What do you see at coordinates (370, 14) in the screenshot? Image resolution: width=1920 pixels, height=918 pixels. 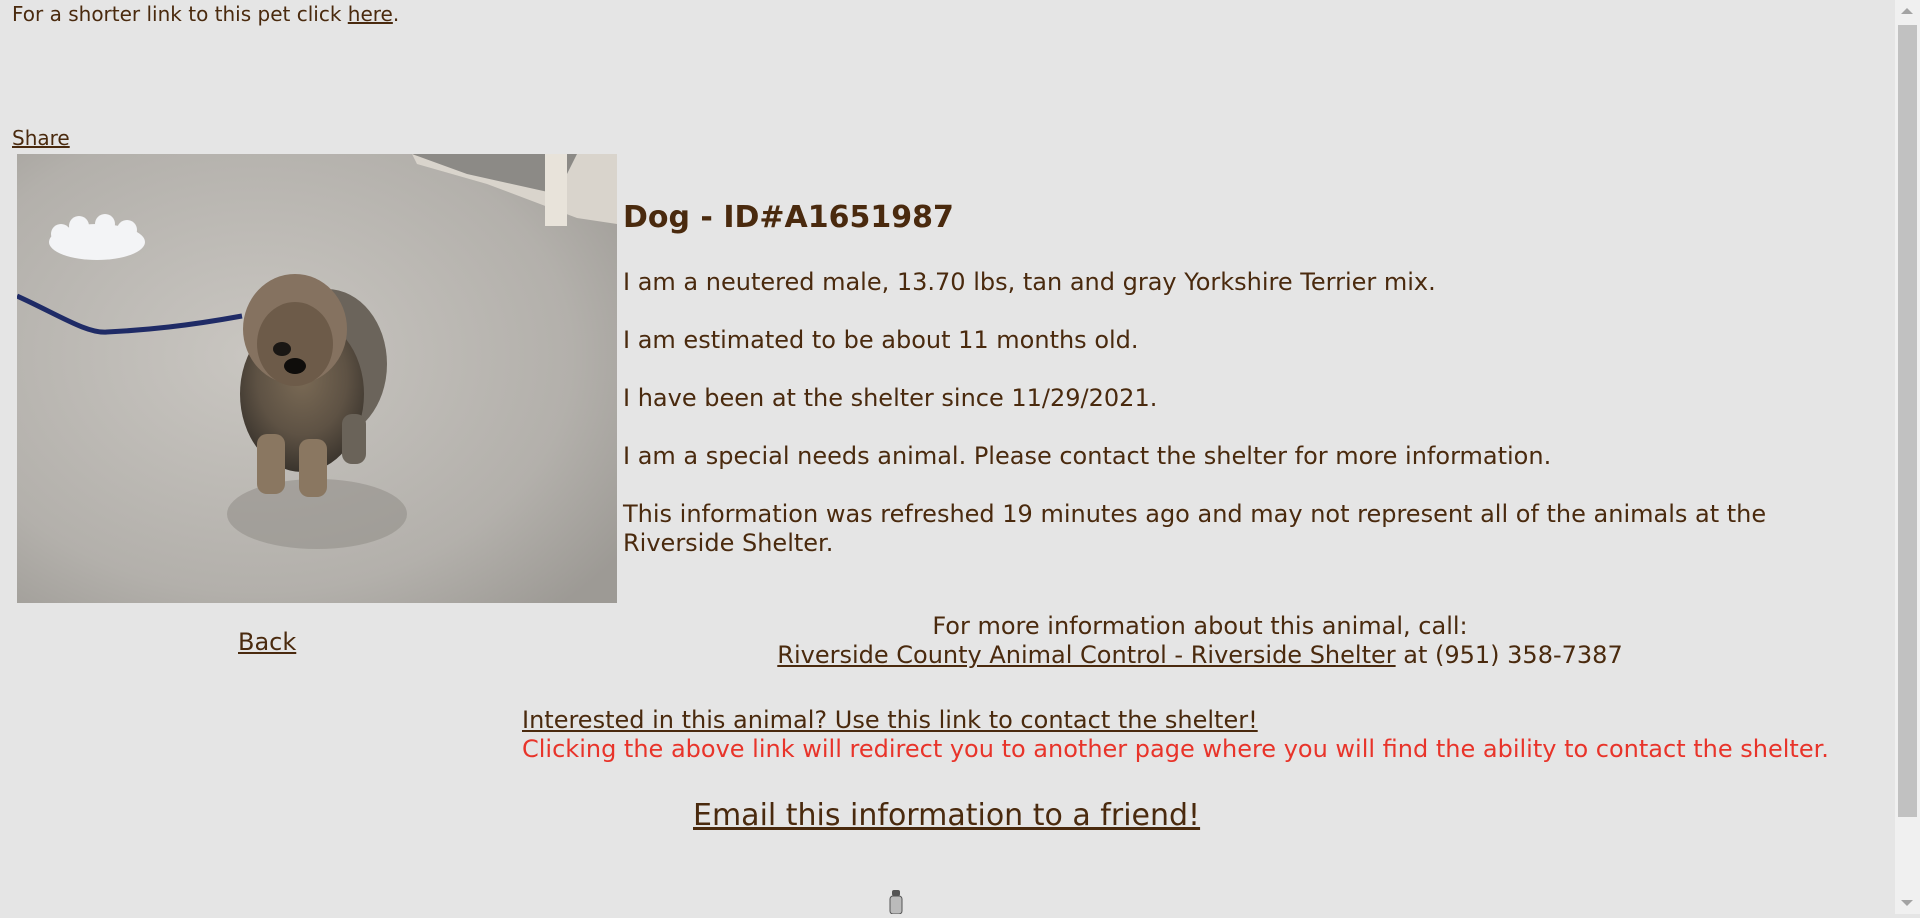 I see `shortlink-here-link: here` at bounding box center [370, 14].